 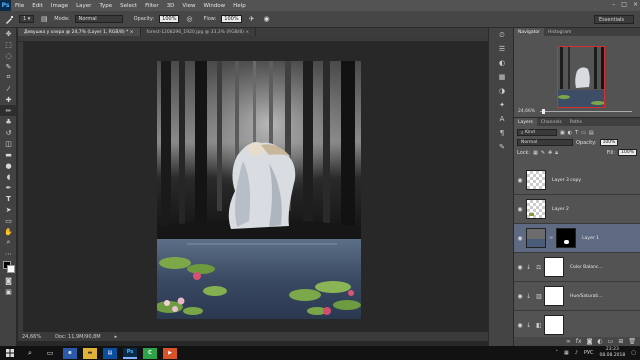 I want to click on opacity-input: 100%, so click(x=169, y=19).